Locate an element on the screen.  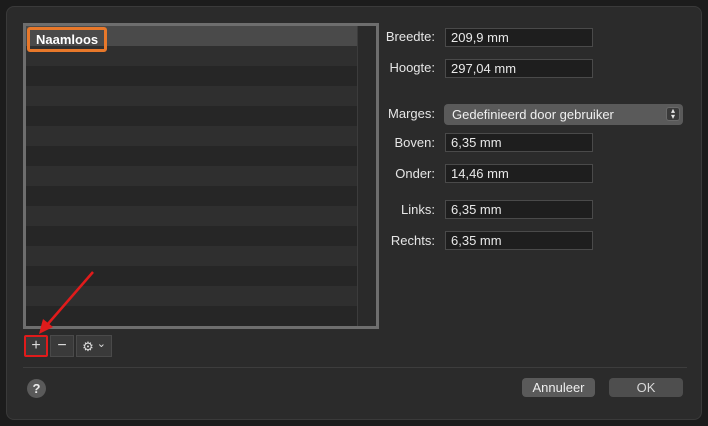
margins-select-value: Gedefinieerd door gebruiker is located at coordinates (533, 114).